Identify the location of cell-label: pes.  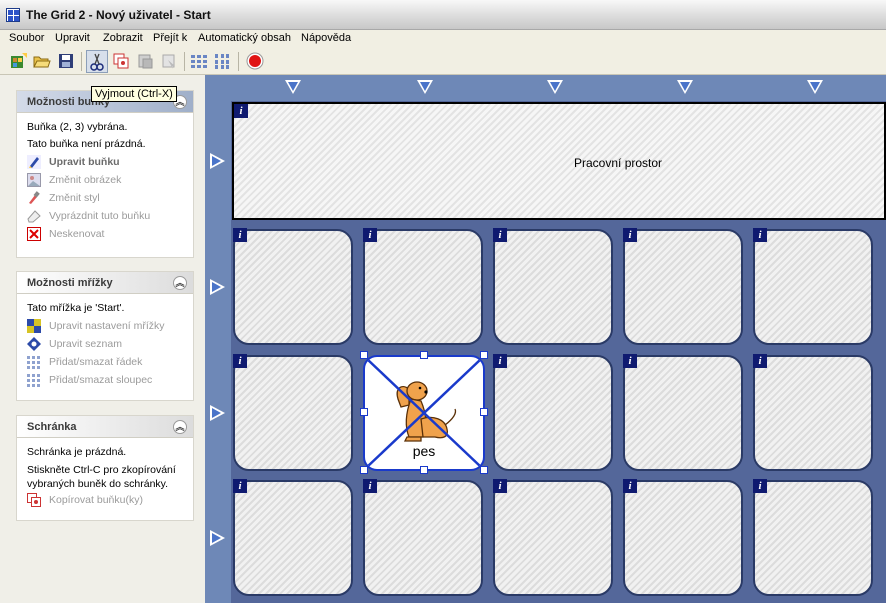
(424, 451).